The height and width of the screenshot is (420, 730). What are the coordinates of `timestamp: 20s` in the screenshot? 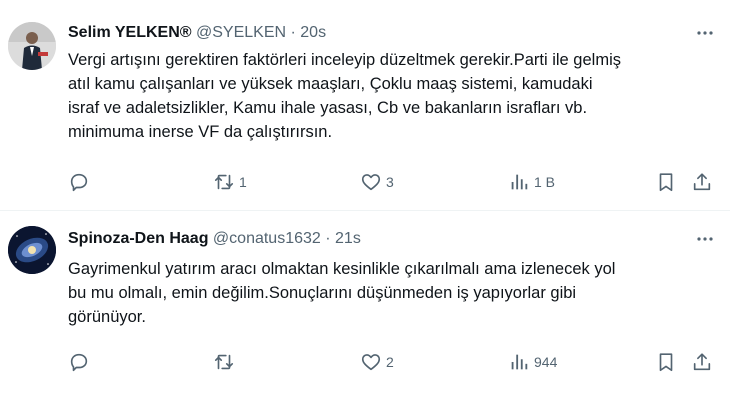 It's located at (313, 32).